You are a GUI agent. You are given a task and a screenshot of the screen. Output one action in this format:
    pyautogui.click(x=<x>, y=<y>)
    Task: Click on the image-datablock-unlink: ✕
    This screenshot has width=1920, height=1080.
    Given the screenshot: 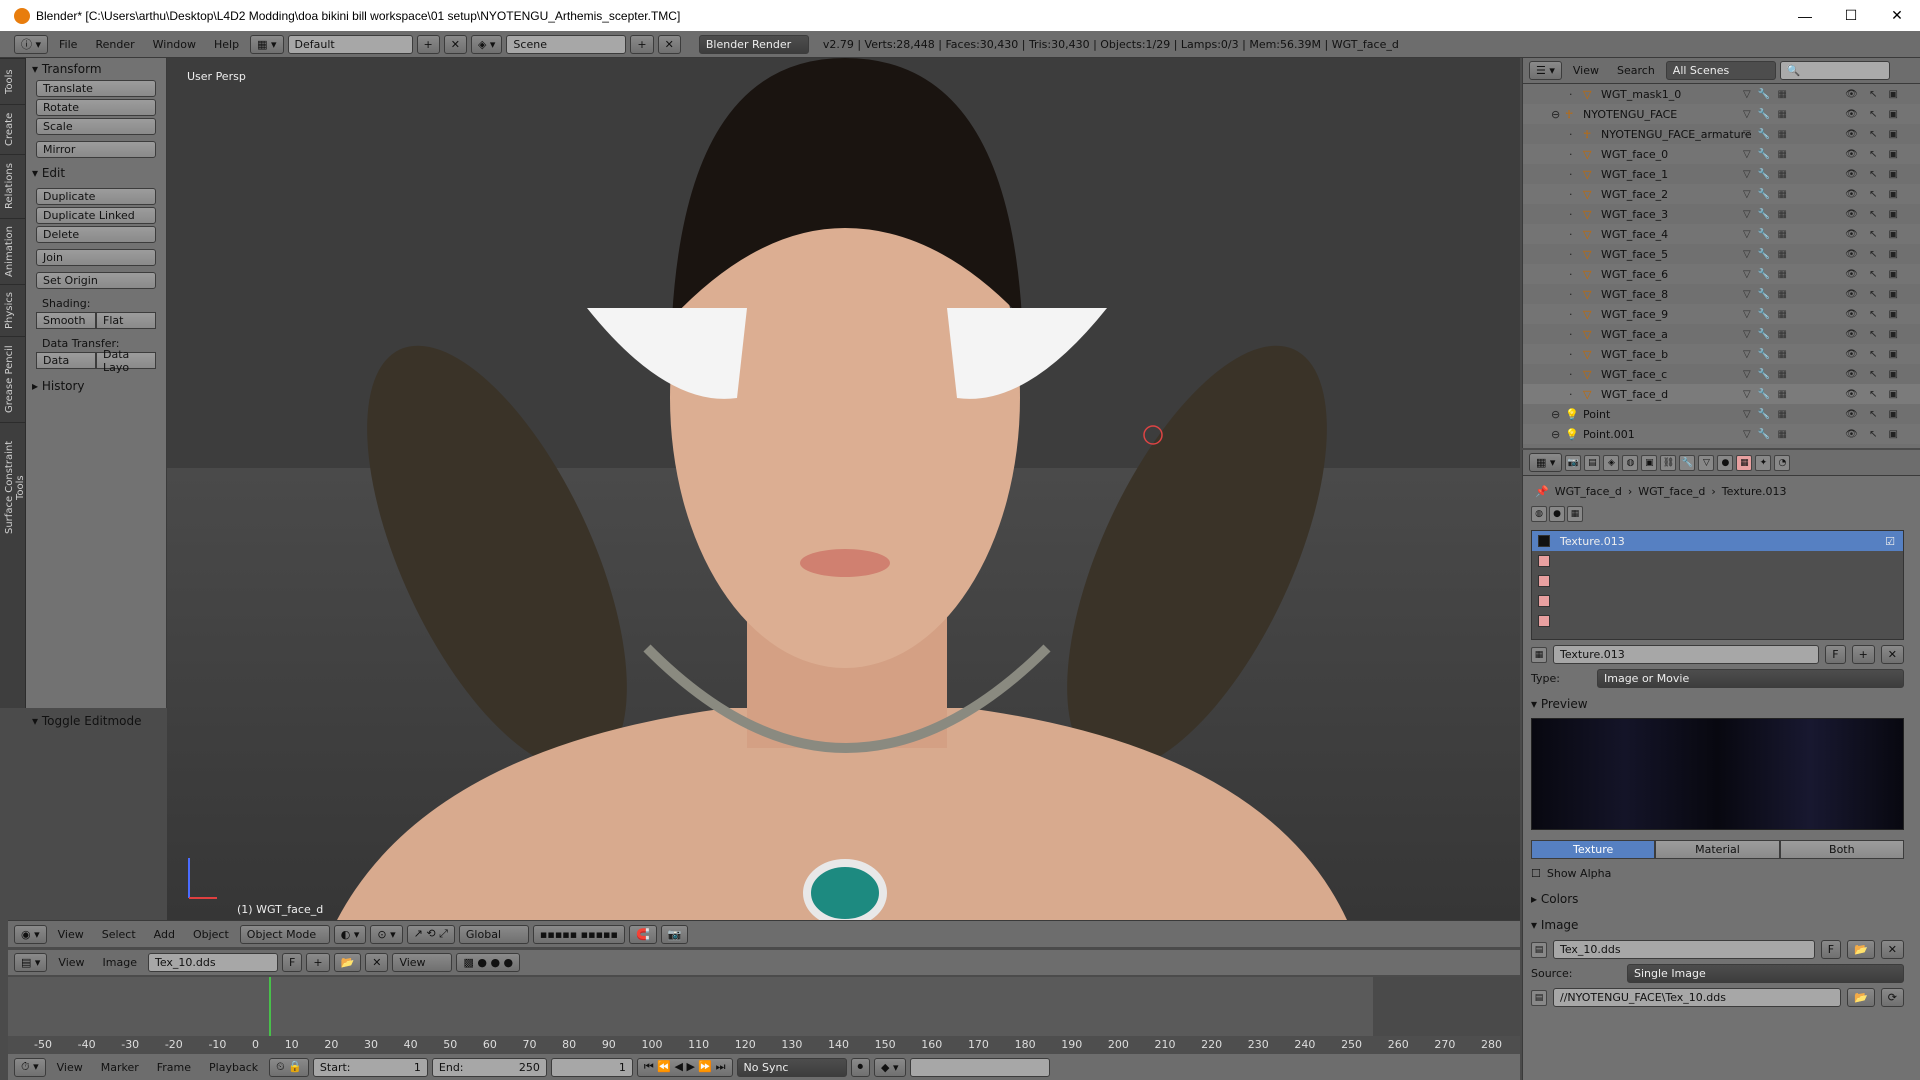 What is the action you would take?
    pyautogui.click(x=1892, y=949)
    